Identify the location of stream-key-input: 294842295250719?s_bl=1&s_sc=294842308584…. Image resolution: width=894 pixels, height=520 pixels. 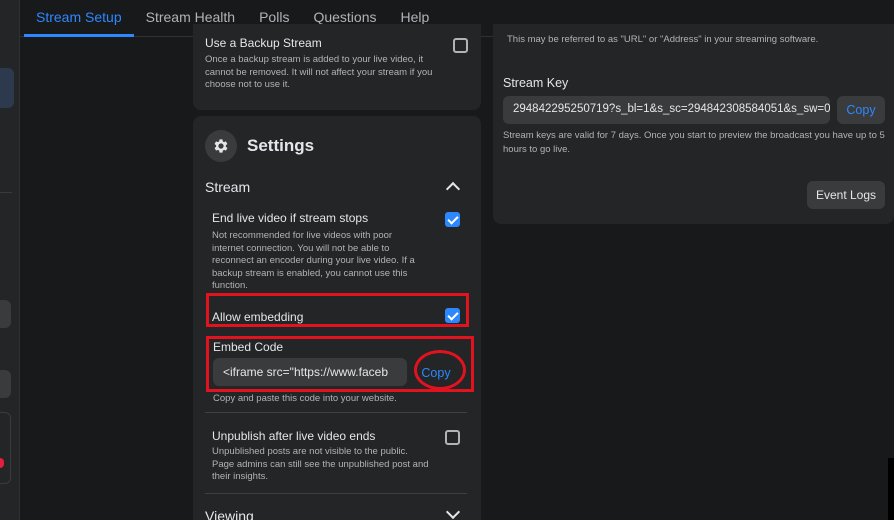
(666, 110).